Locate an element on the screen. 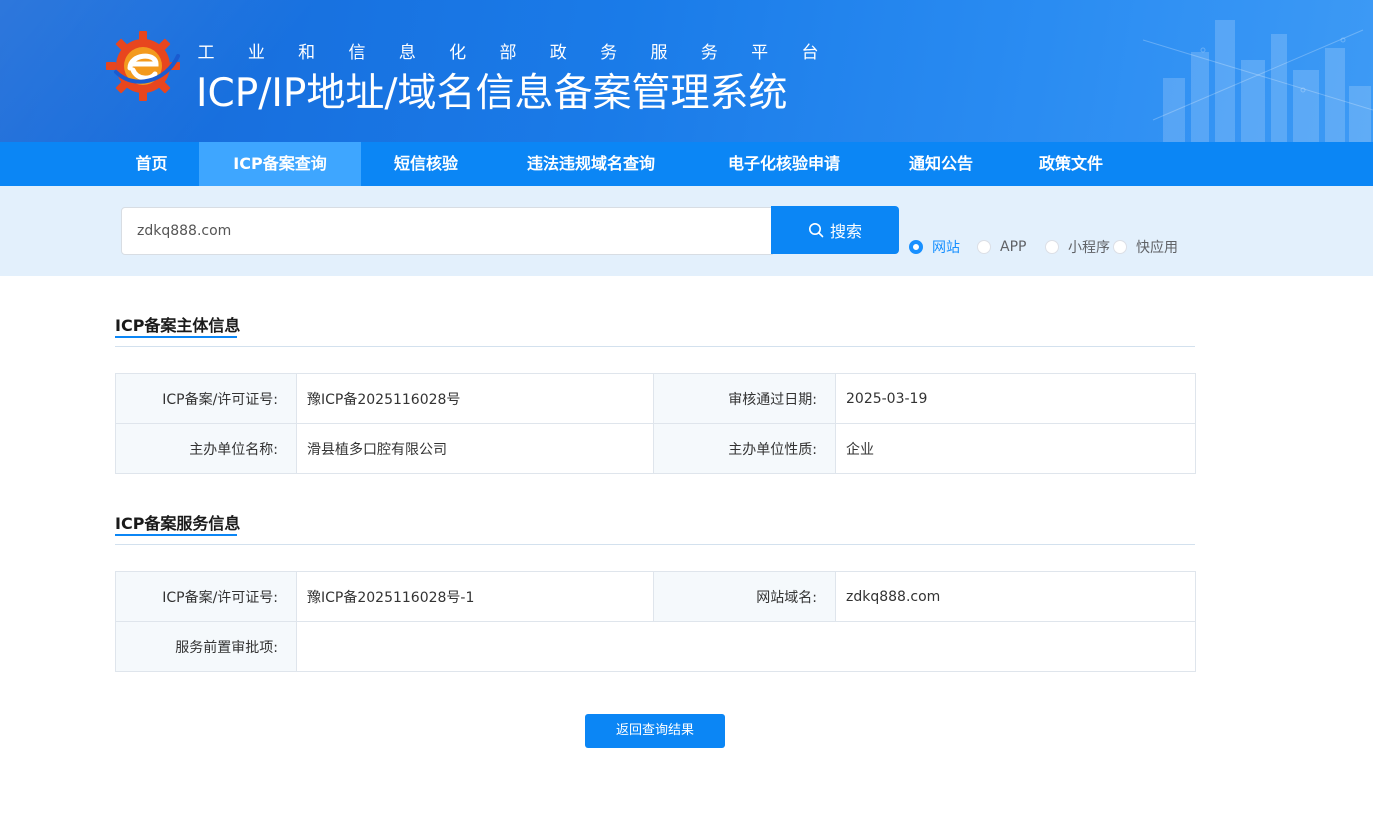 The width and height of the screenshot is (1373, 816). back-to-results-button: 返回查询结果 is located at coordinates (655, 731).